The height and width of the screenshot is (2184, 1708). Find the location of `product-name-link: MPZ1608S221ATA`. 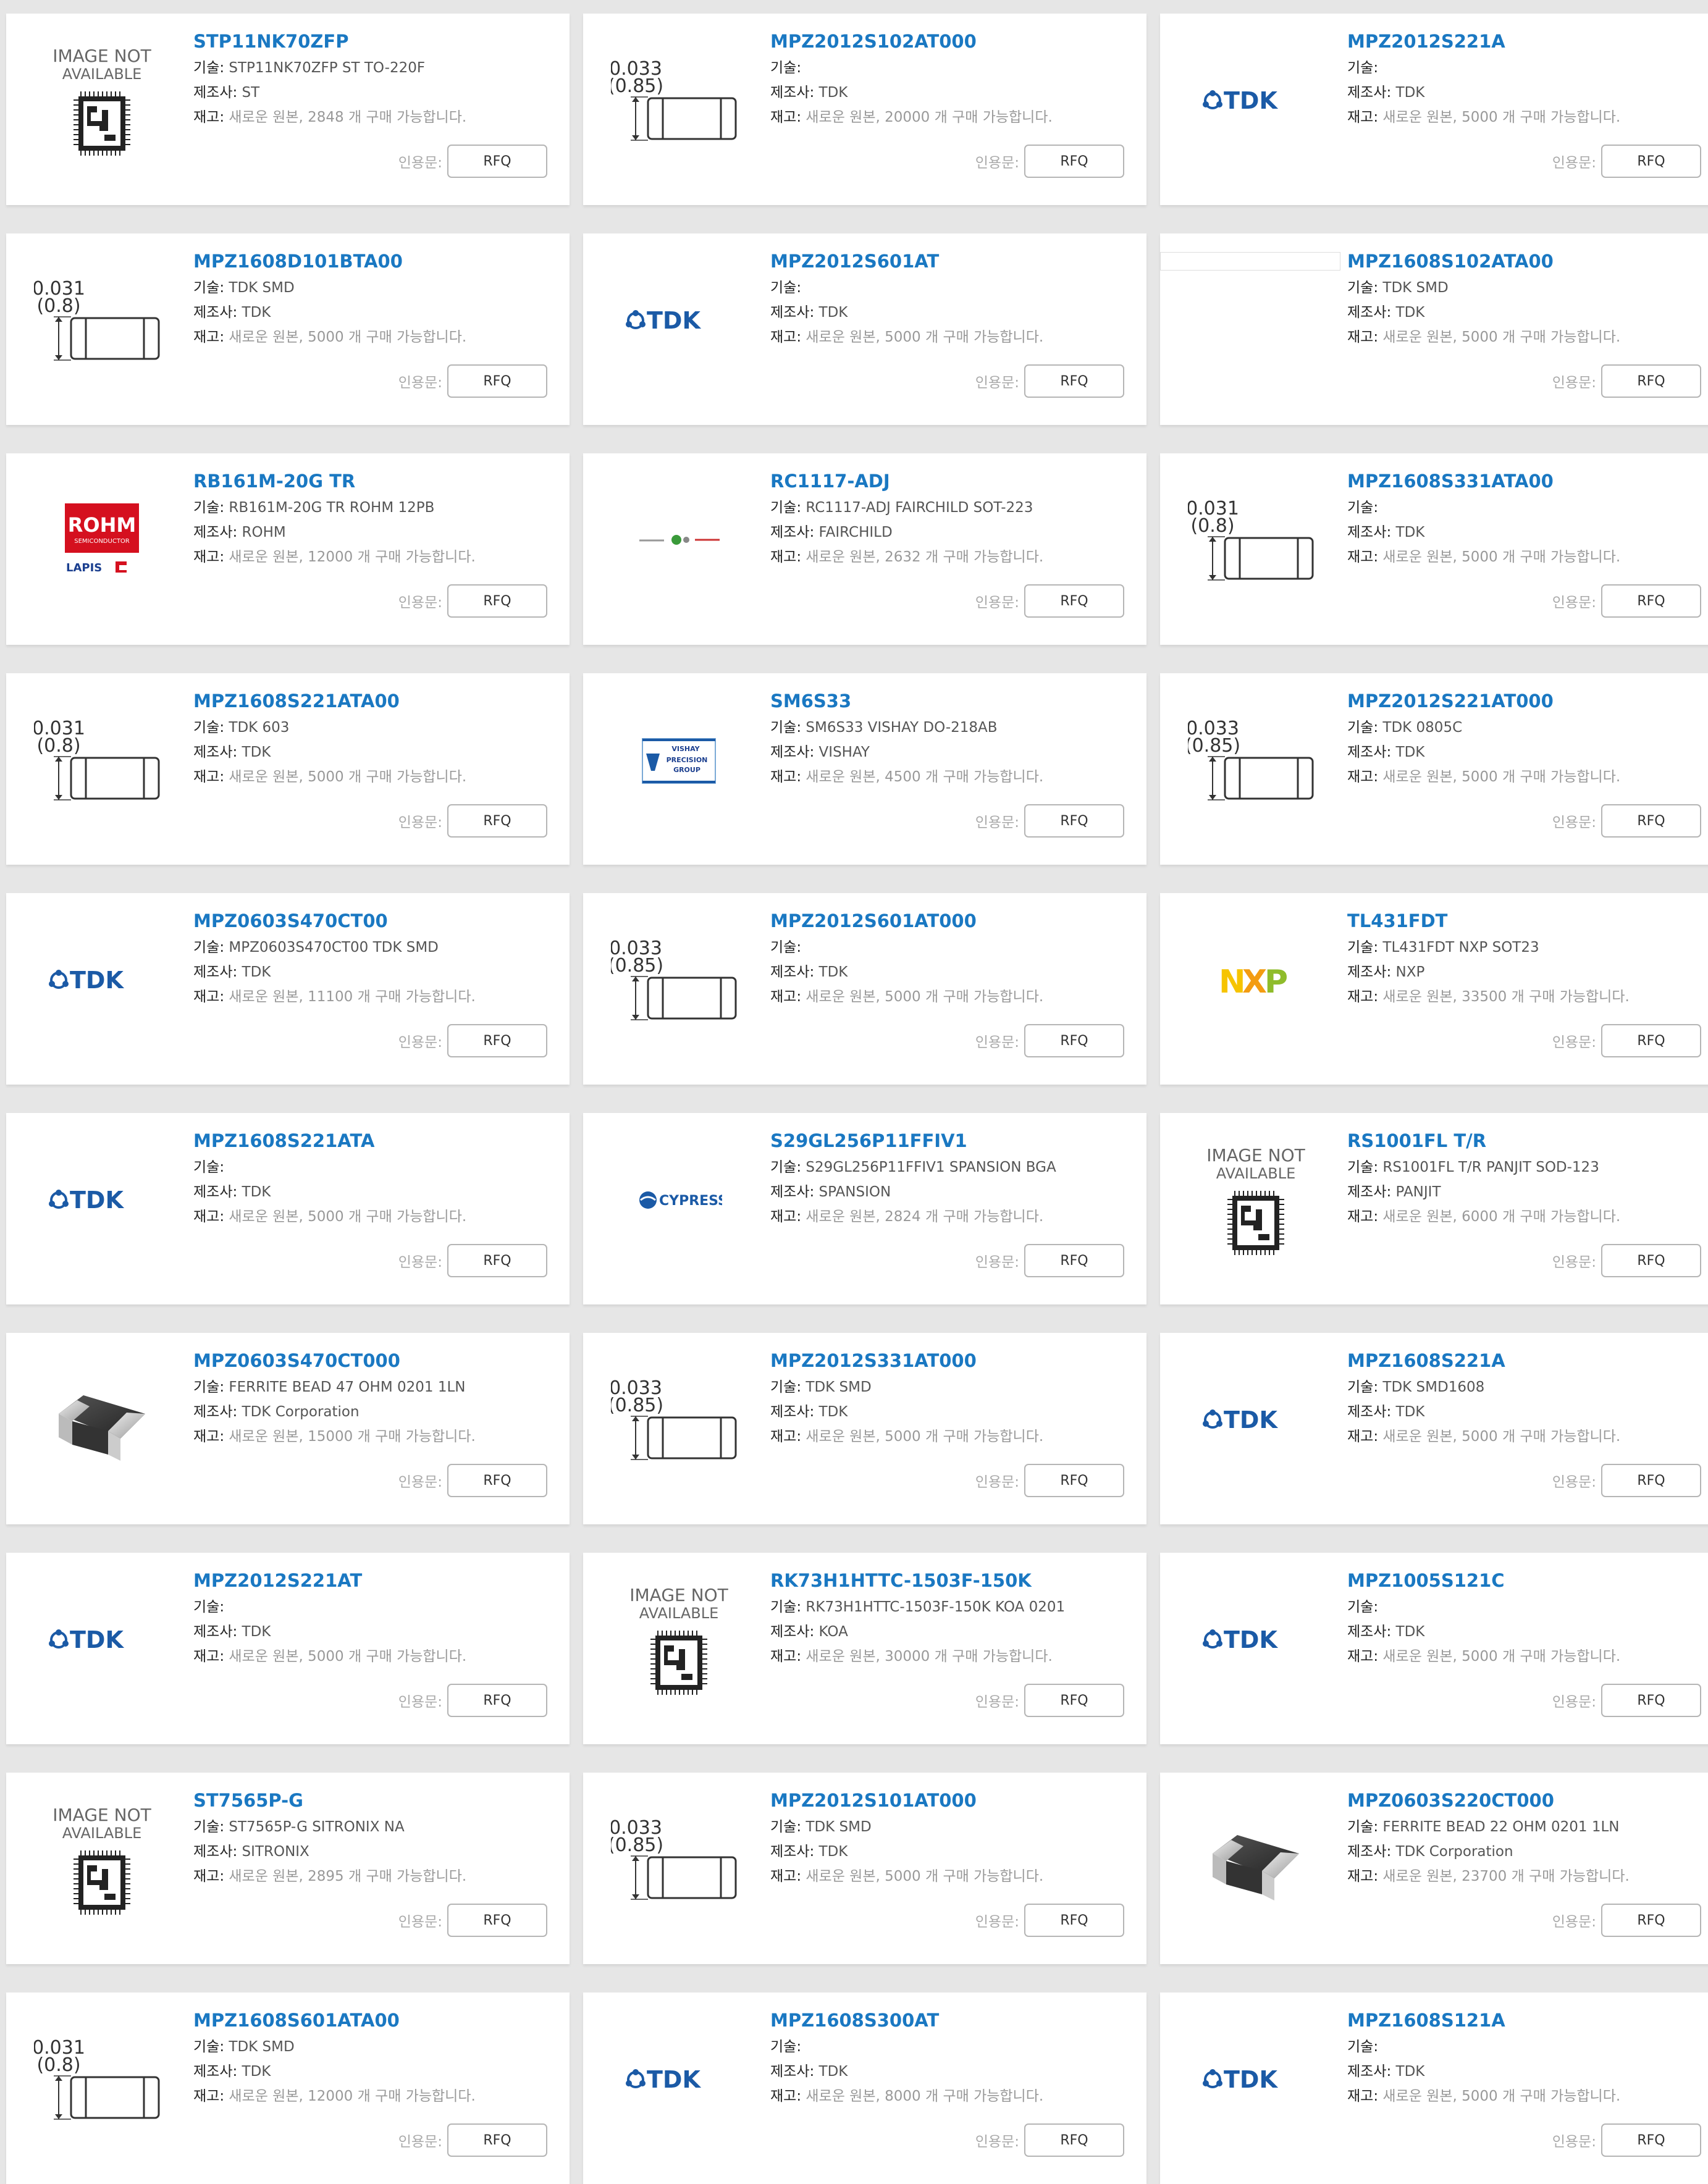

product-name-link: MPZ1608S221ATA is located at coordinates (372, 1141).